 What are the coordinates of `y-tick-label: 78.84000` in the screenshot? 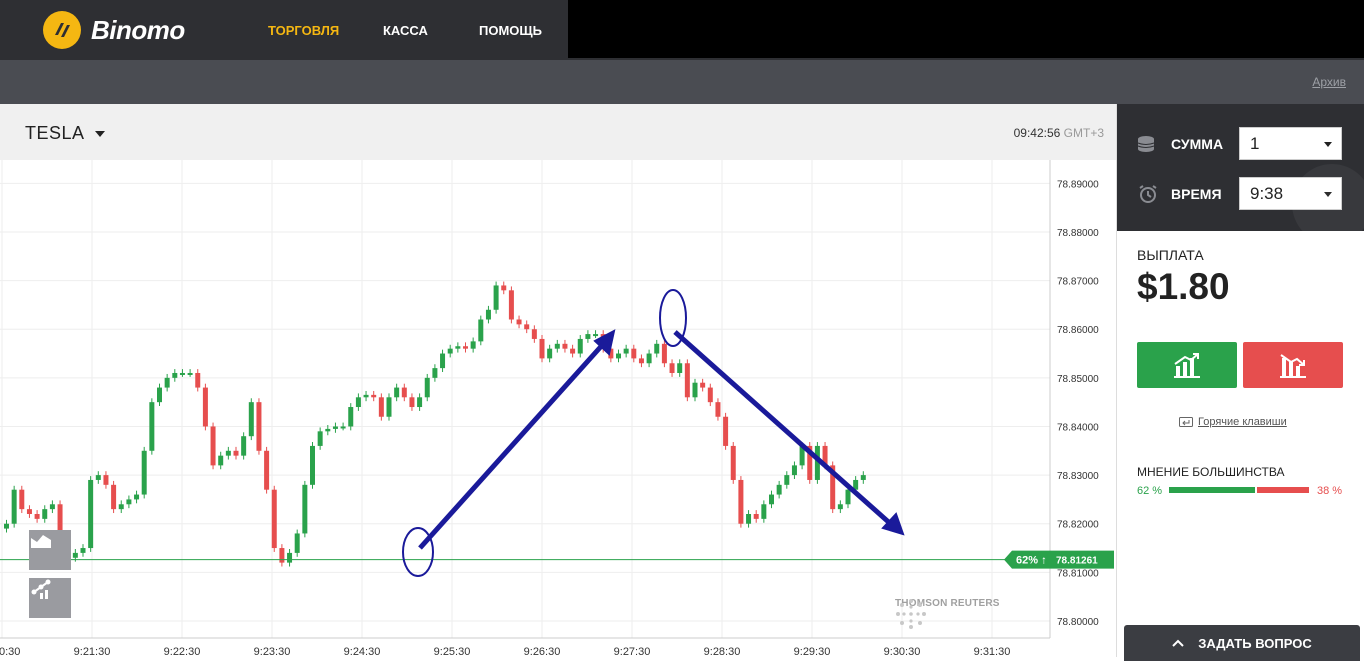 It's located at (1078, 427).